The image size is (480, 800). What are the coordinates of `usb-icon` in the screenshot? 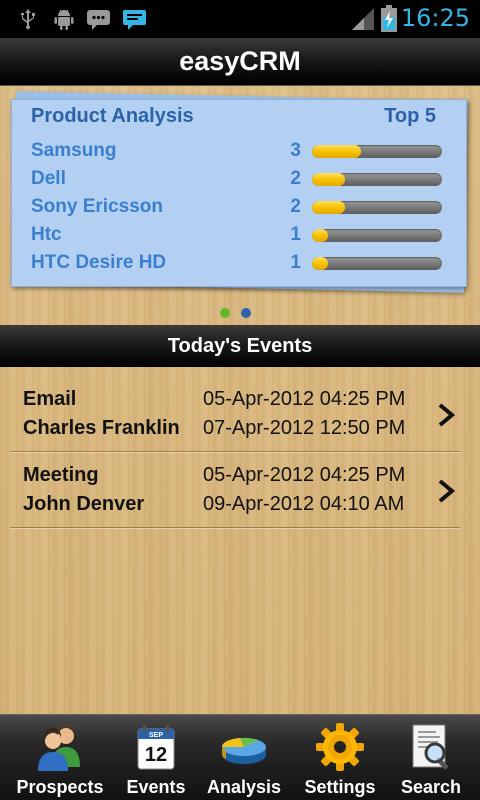 It's located at (28, 21).